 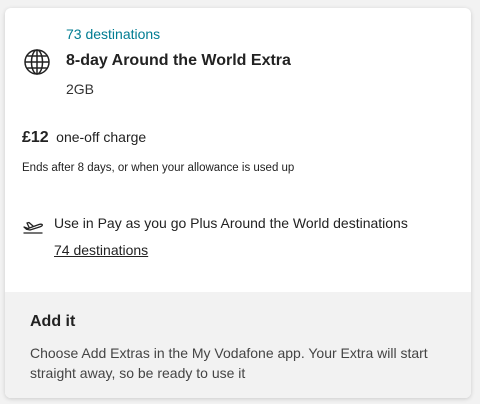 I want to click on price-amount: £12, so click(x=35, y=137).